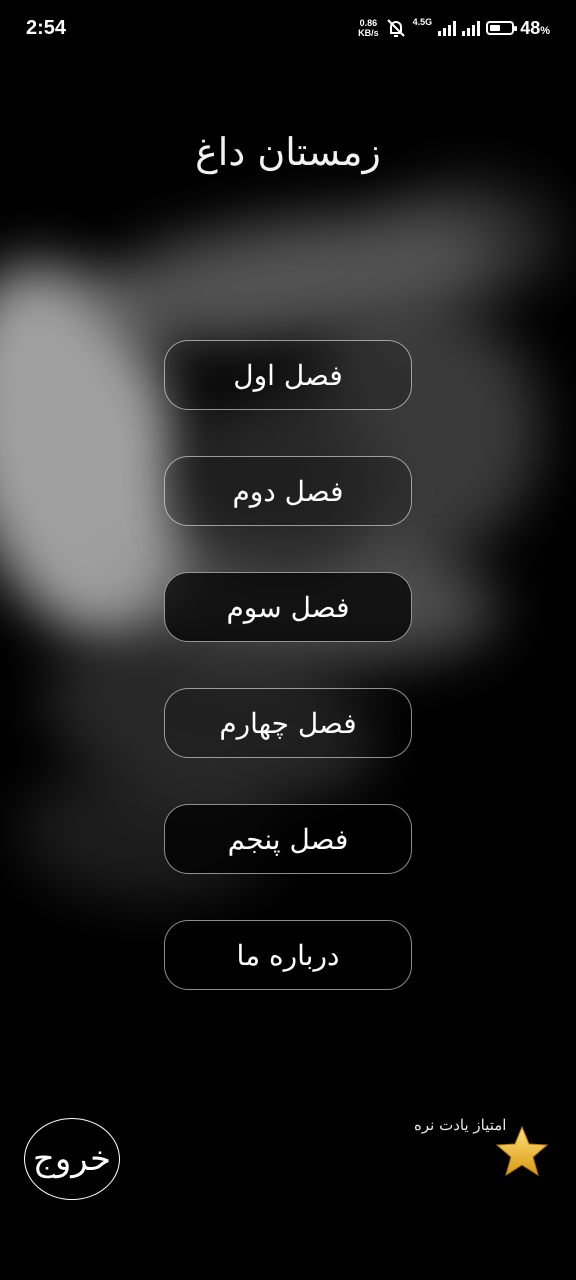 This screenshot has width=576, height=1280. What do you see at coordinates (288, 375) in the screenshot?
I see `chapter-1-button: فصل اول` at bounding box center [288, 375].